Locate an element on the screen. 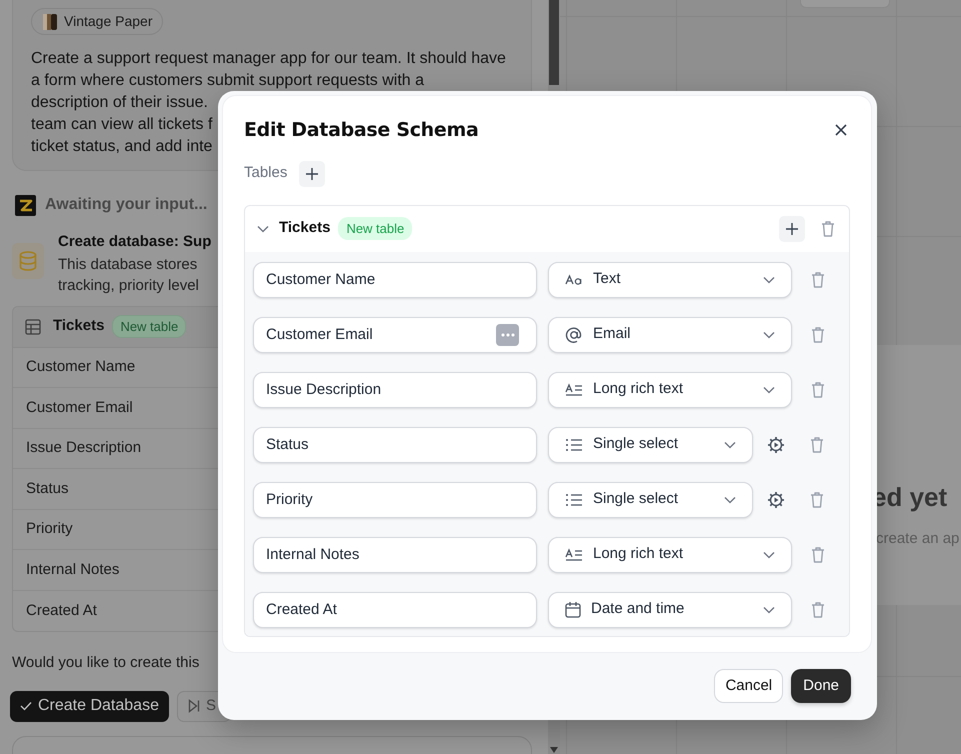 This screenshot has width=961, height=754. tables-label: Tables is located at coordinates (266, 173).